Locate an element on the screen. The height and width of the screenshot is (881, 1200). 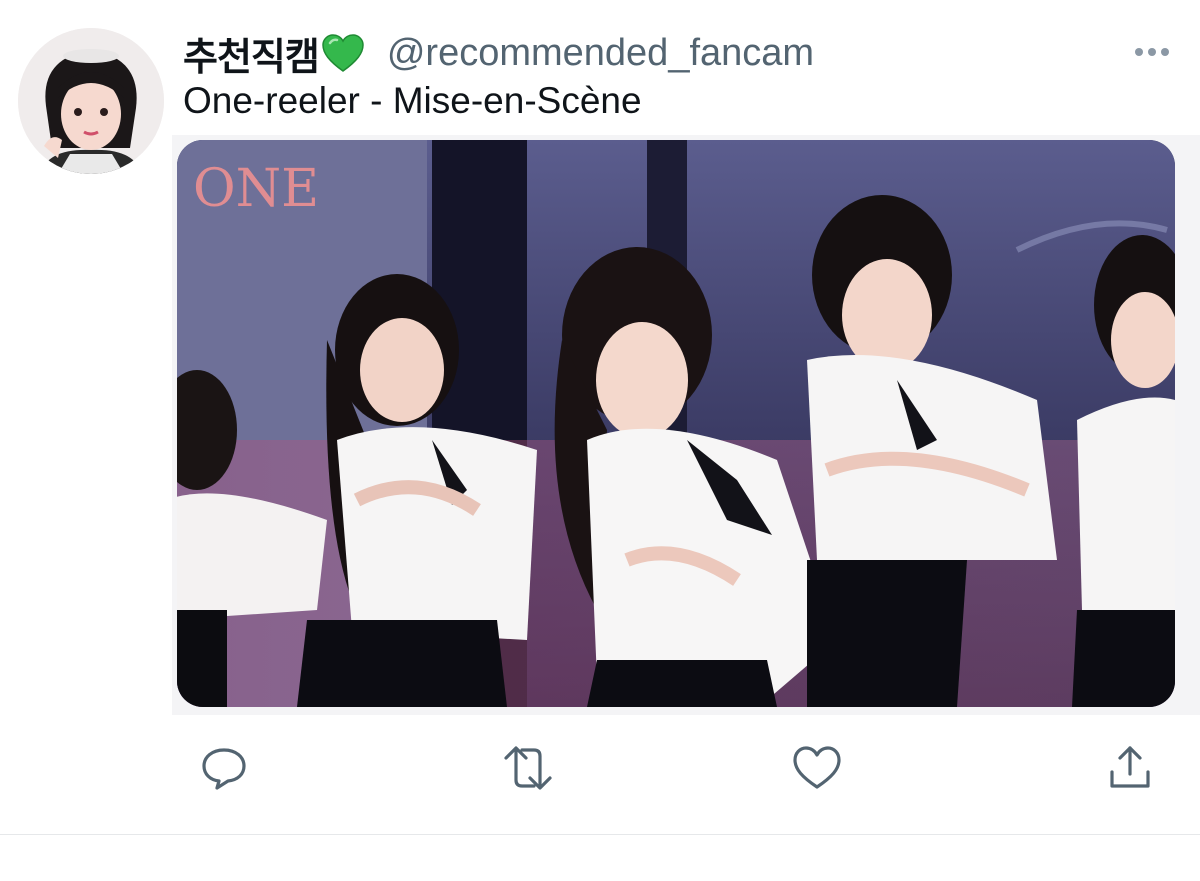
tweet-header: 추천직캠 @recommended_fancam is located at coordinates (498, 53).